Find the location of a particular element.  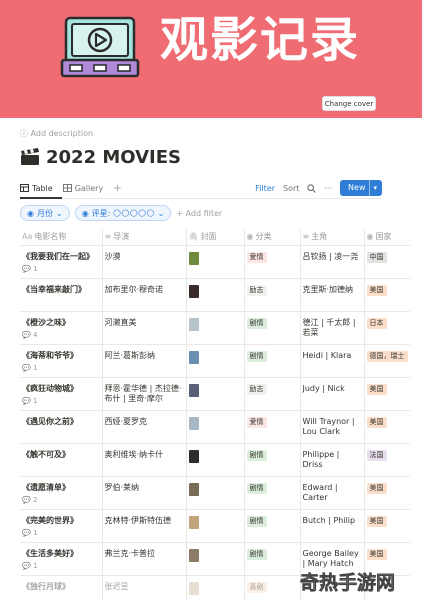

filter-button: Filter is located at coordinates (265, 188).